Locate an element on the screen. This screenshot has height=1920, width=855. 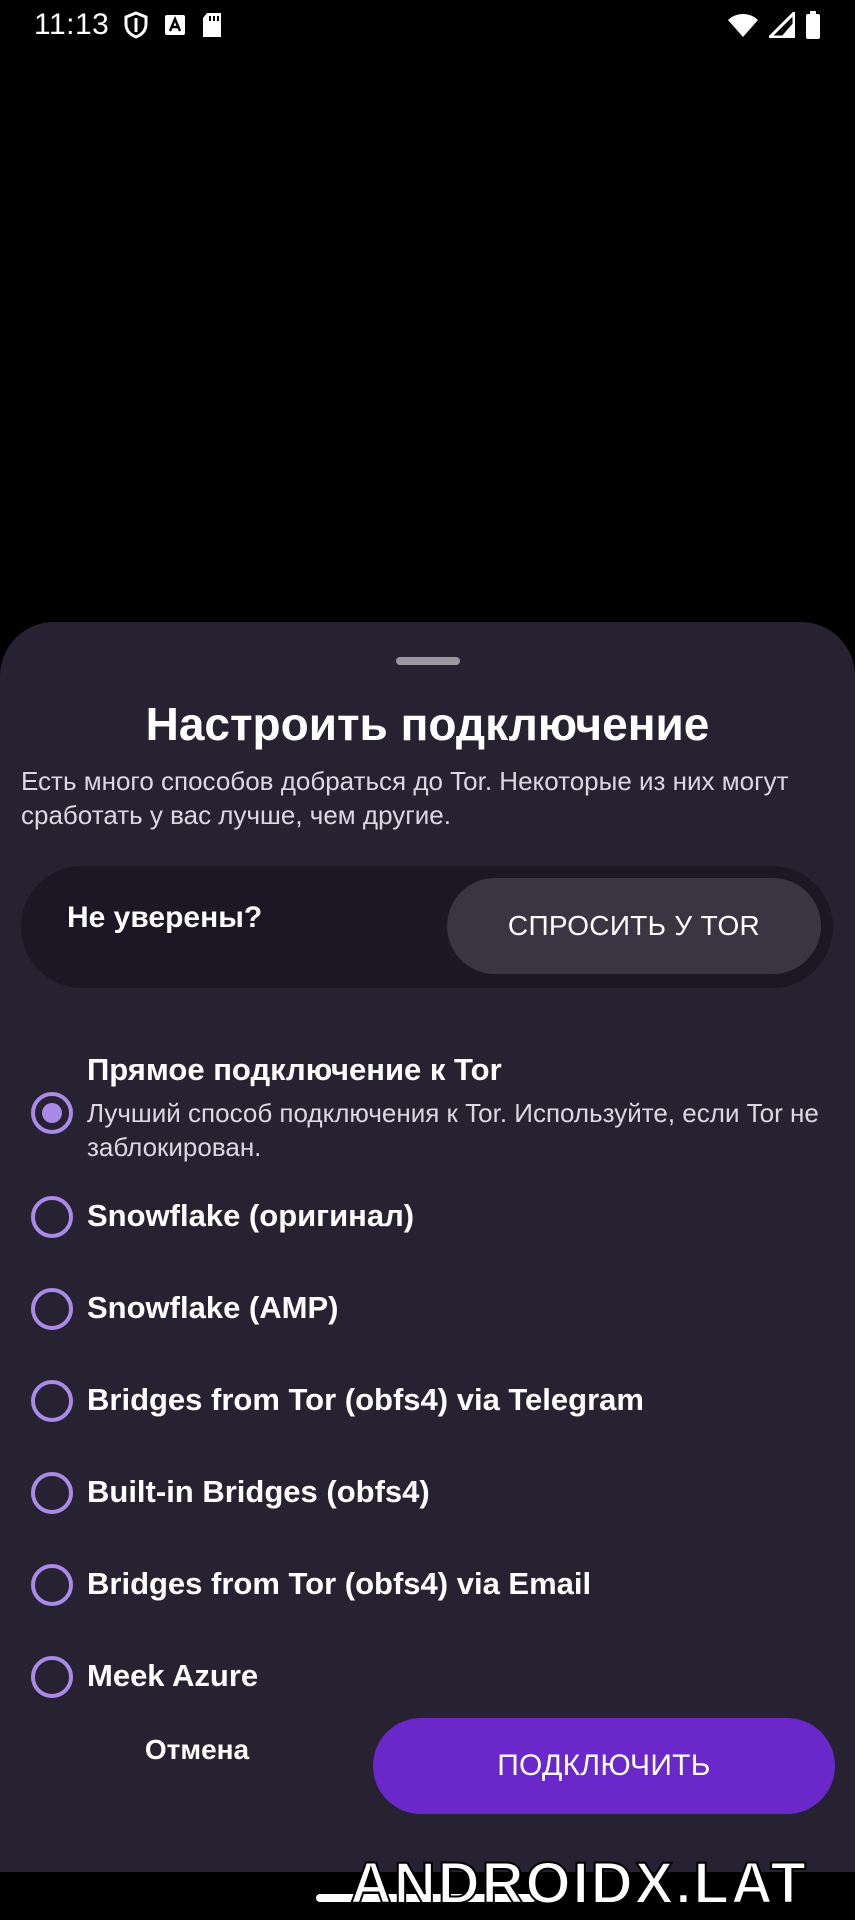
ask-tor-button: СПРОСИТЬ У TOR is located at coordinates (634, 926).